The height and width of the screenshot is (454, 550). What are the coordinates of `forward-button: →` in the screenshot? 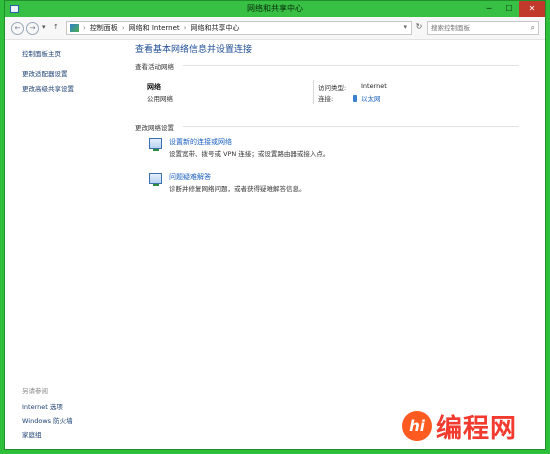 It's located at (32, 28).